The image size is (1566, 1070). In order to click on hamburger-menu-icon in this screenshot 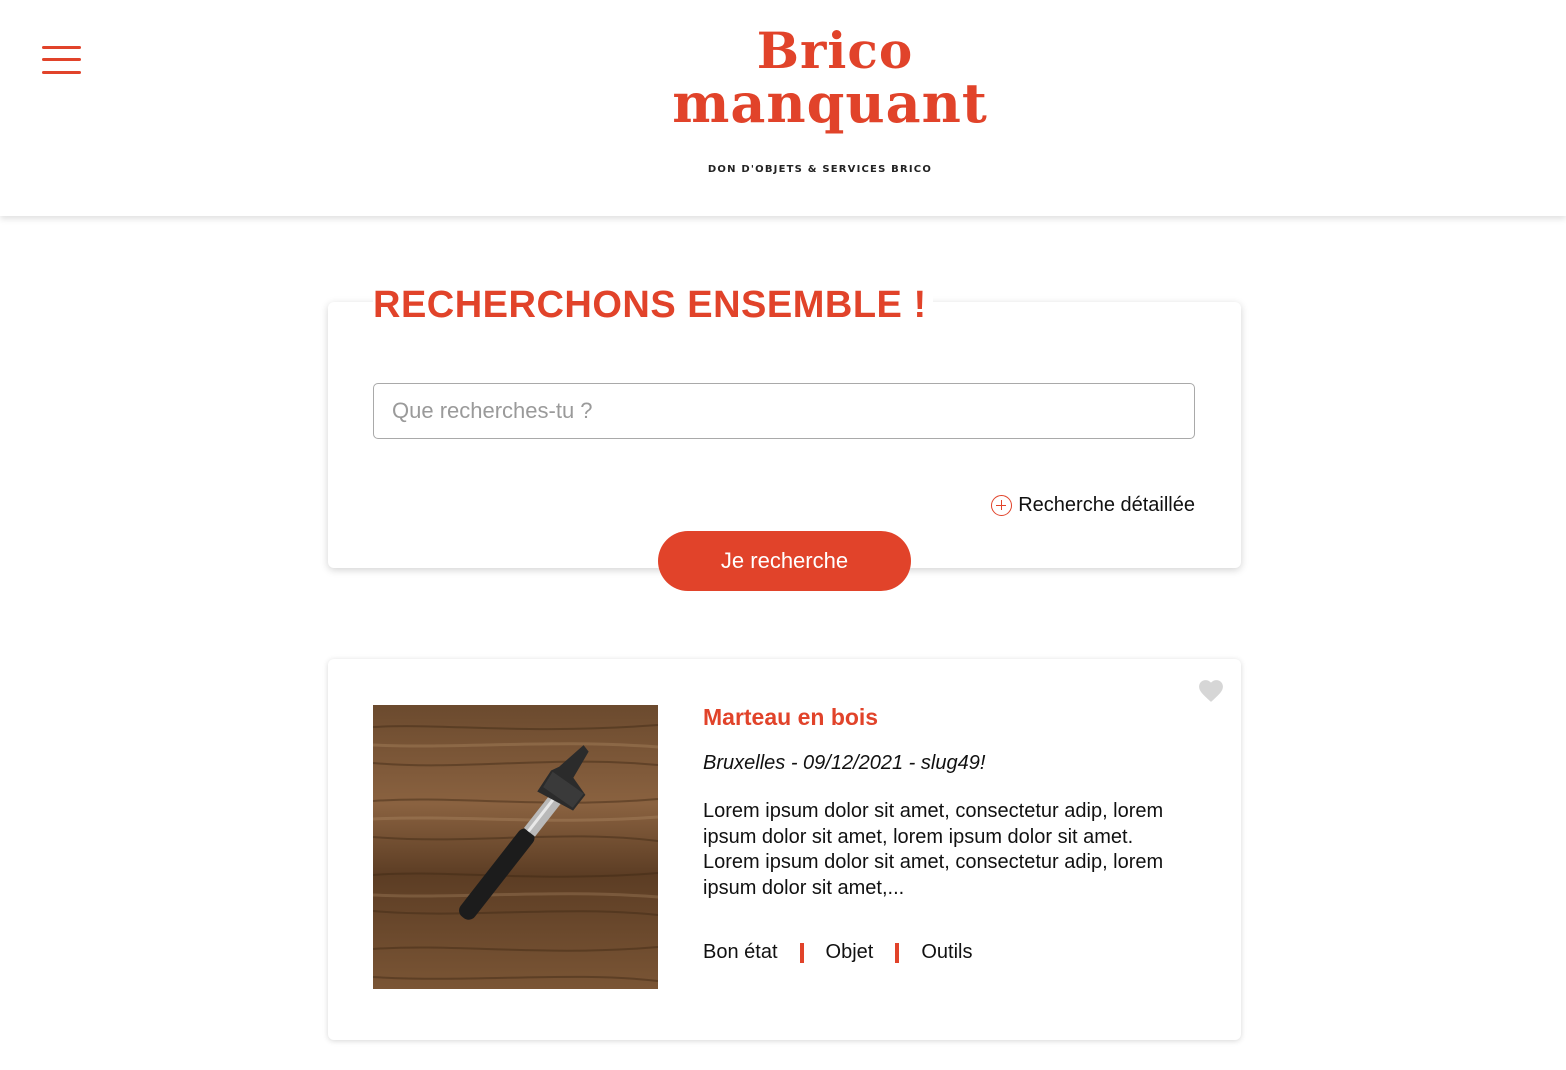, I will do `click(62, 60)`.